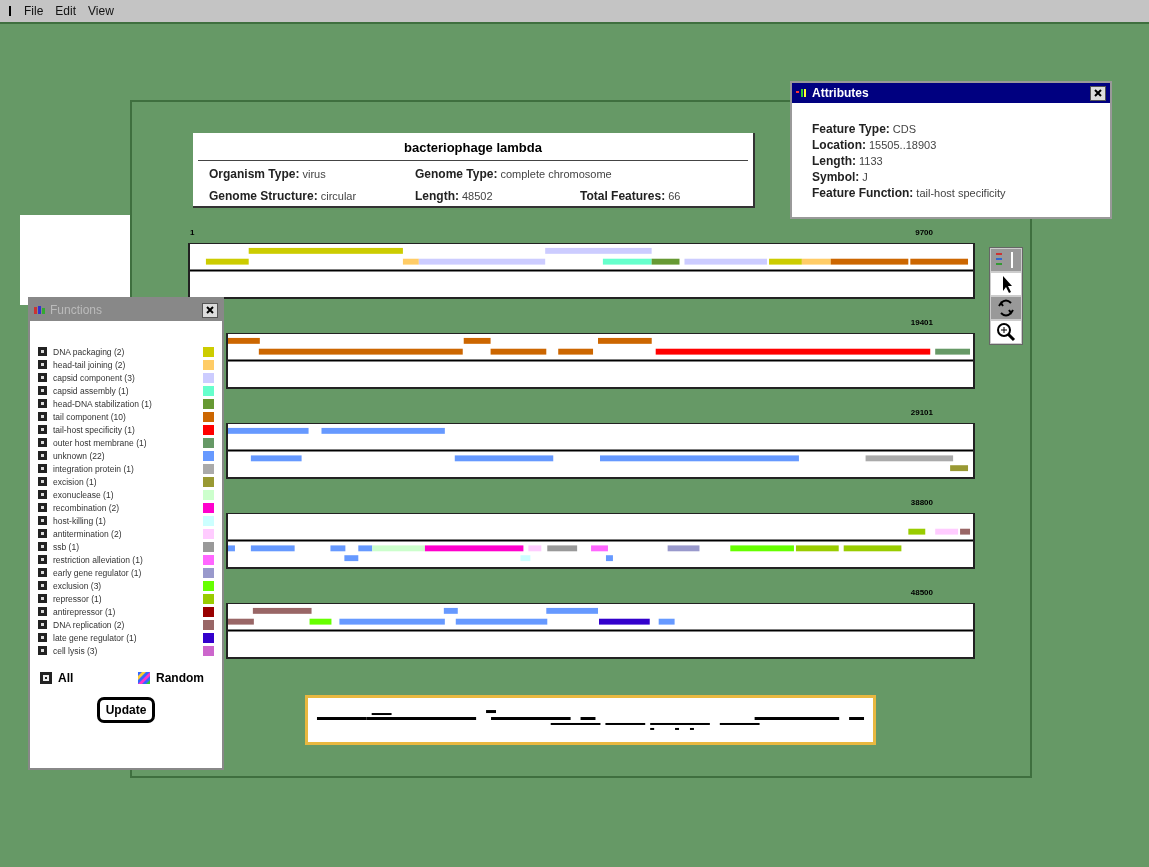 The width and height of the screenshot is (1149, 867). I want to click on track-end-label: 29101, so click(921, 412).